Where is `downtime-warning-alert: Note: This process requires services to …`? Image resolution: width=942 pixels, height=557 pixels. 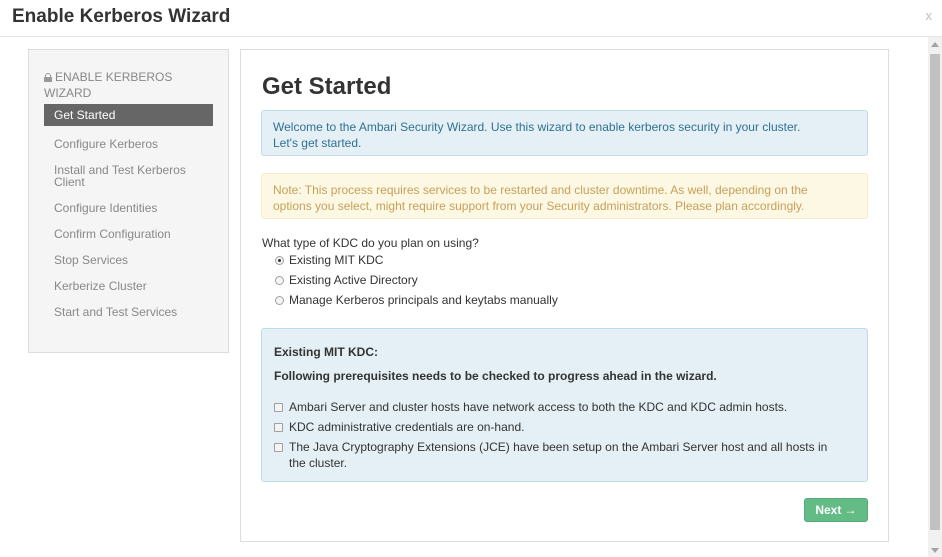 downtime-warning-alert: Note: This process requires services to … is located at coordinates (564, 196).